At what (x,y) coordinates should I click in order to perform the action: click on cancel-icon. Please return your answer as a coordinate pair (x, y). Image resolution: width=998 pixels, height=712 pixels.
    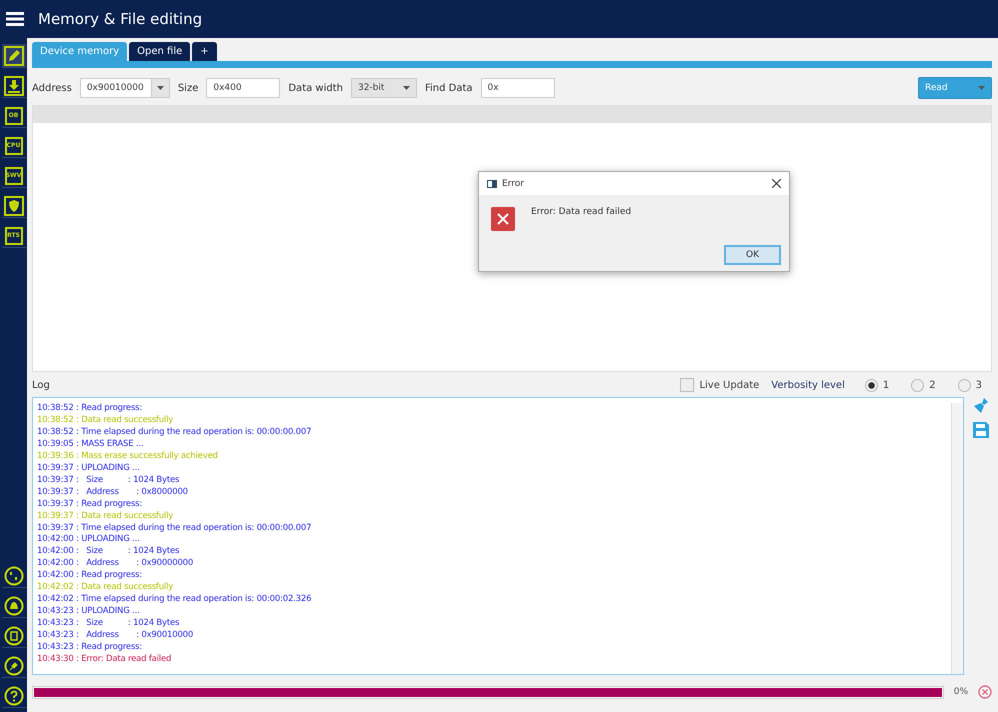
    Looking at the image, I should click on (985, 692).